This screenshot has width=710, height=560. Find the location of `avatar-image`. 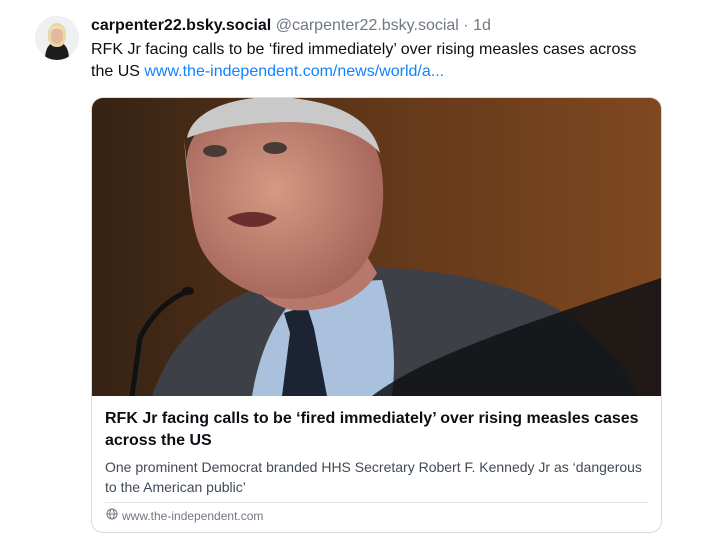

avatar-image is located at coordinates (57, 38).